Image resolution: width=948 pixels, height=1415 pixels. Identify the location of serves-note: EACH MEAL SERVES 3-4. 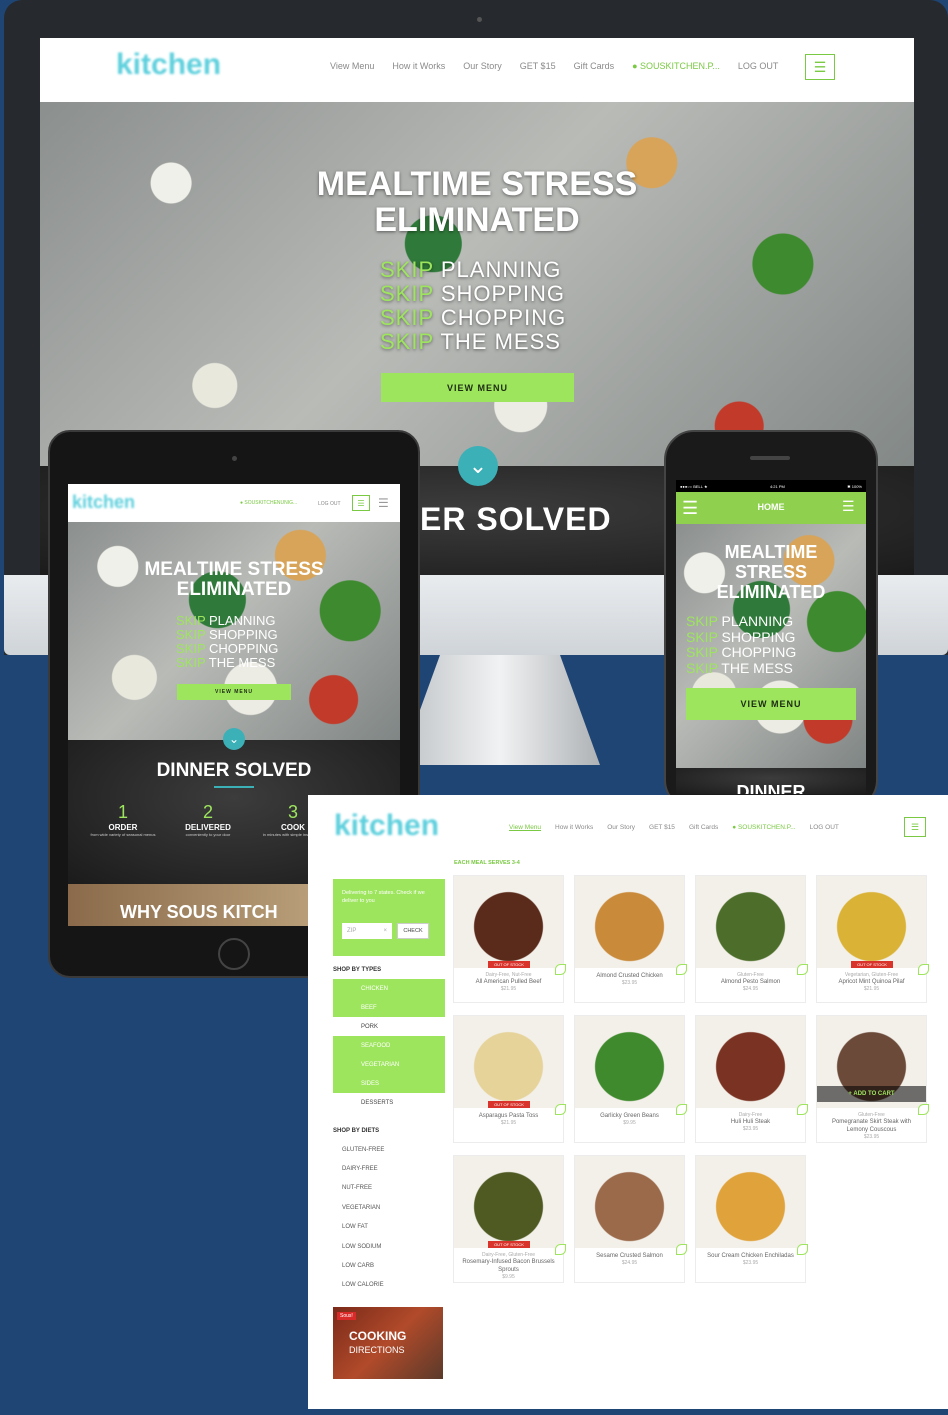
(487, 863).